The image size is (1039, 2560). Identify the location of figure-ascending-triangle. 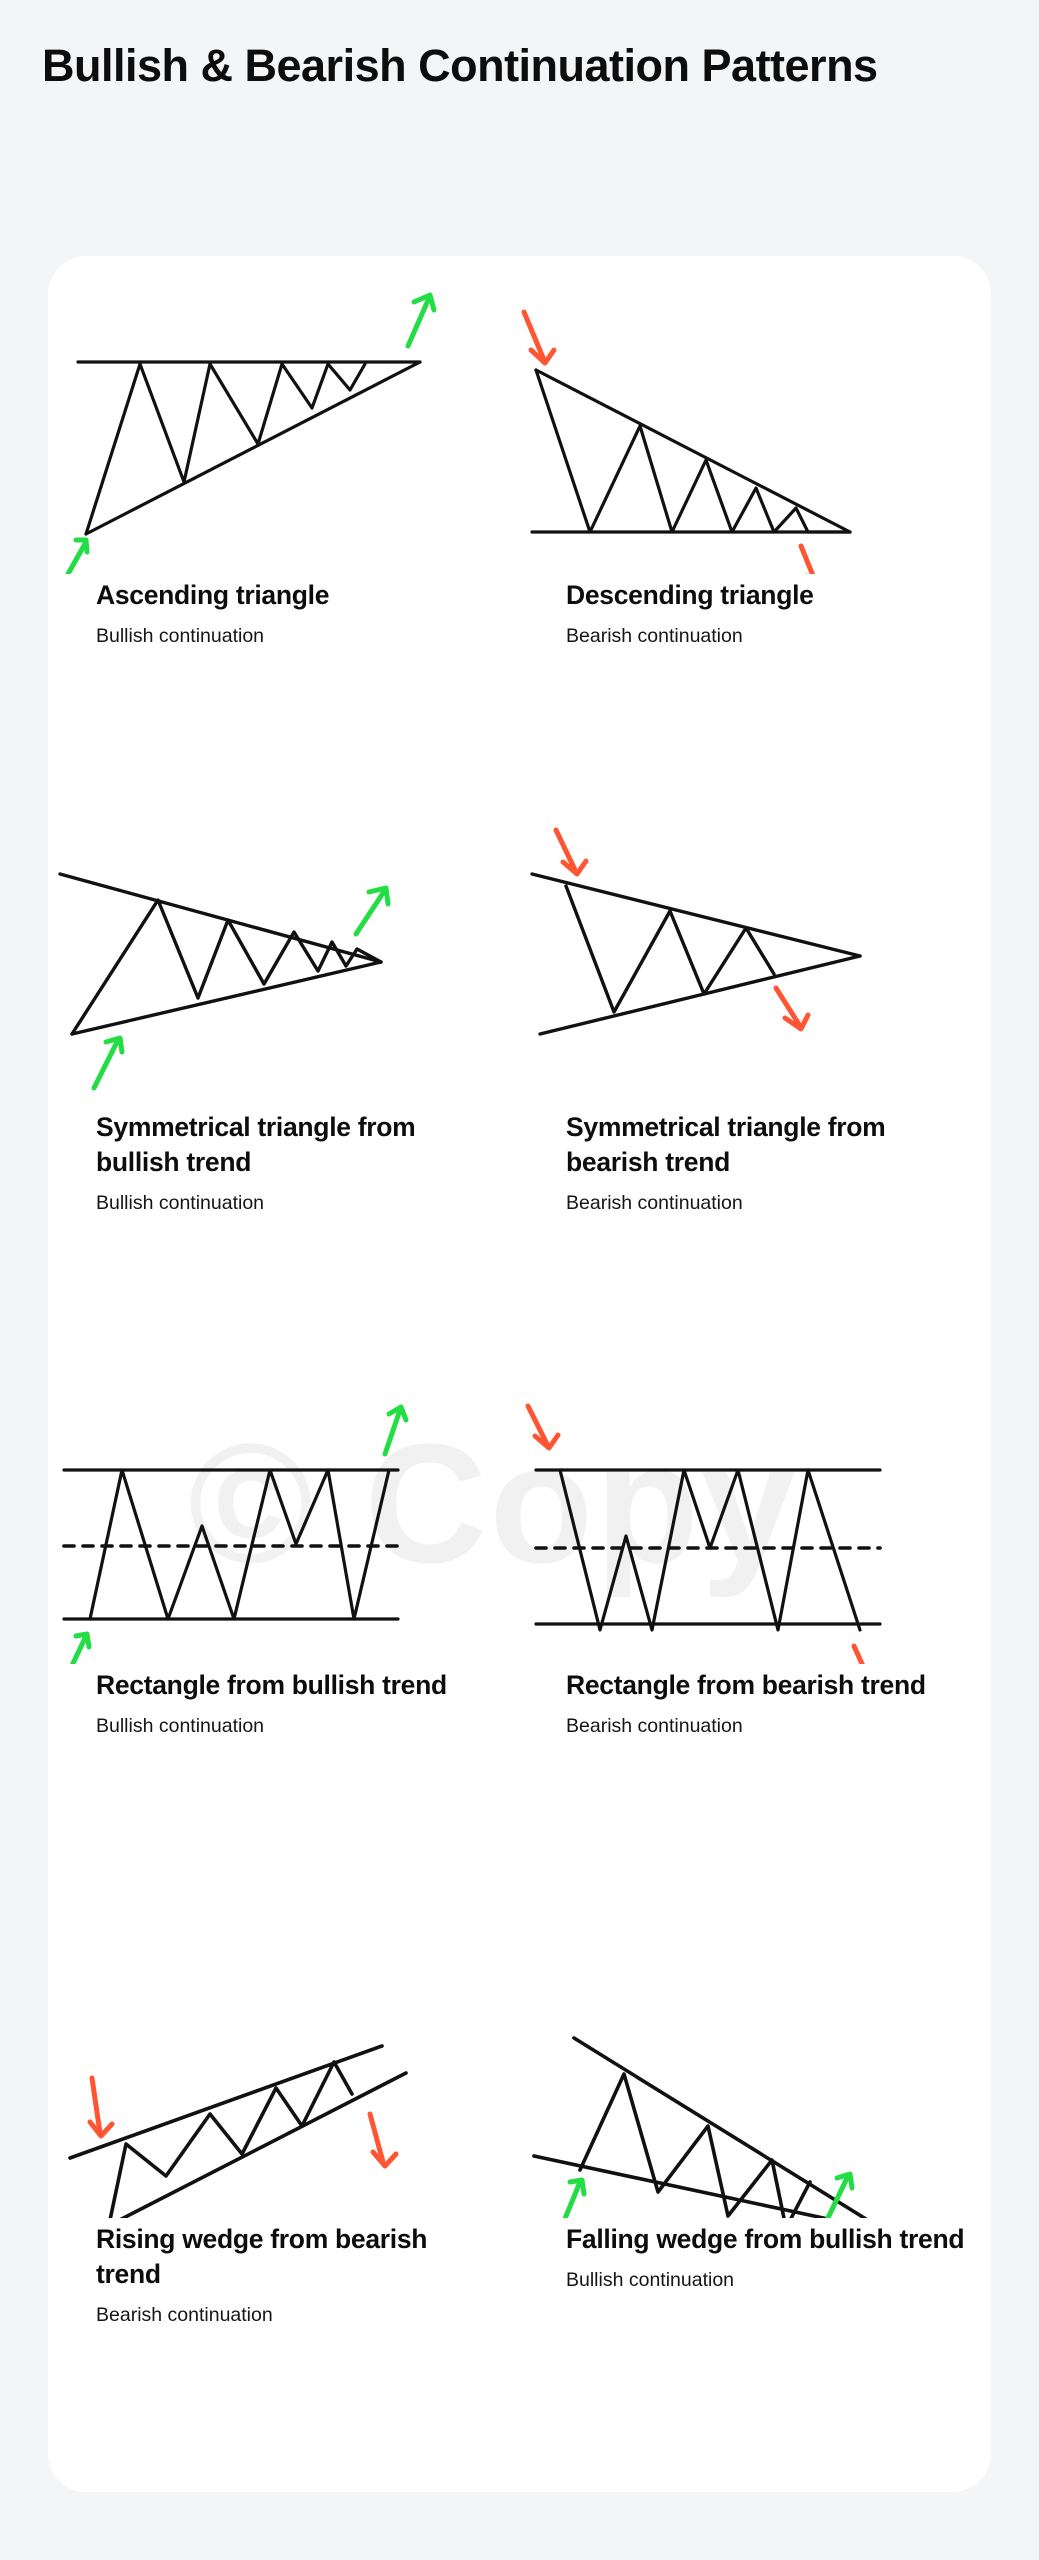
(283, 429).